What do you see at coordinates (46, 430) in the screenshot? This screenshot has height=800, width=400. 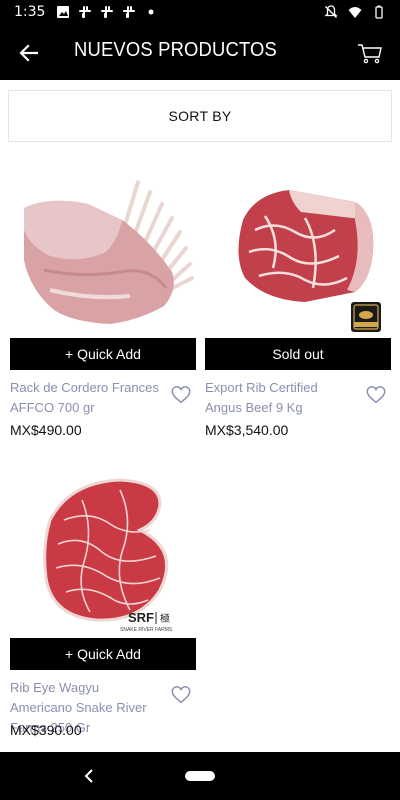 I see `product-price: MX$490.00` at bounding box center [46, 430].